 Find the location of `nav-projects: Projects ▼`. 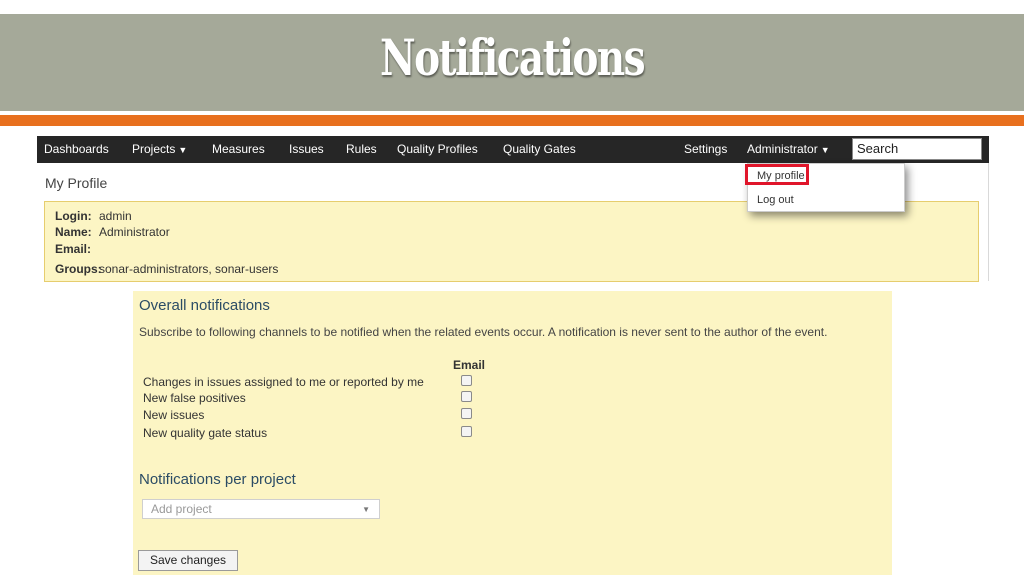

nav-projects: Projects ▼ is located at coordinates (159, 149).